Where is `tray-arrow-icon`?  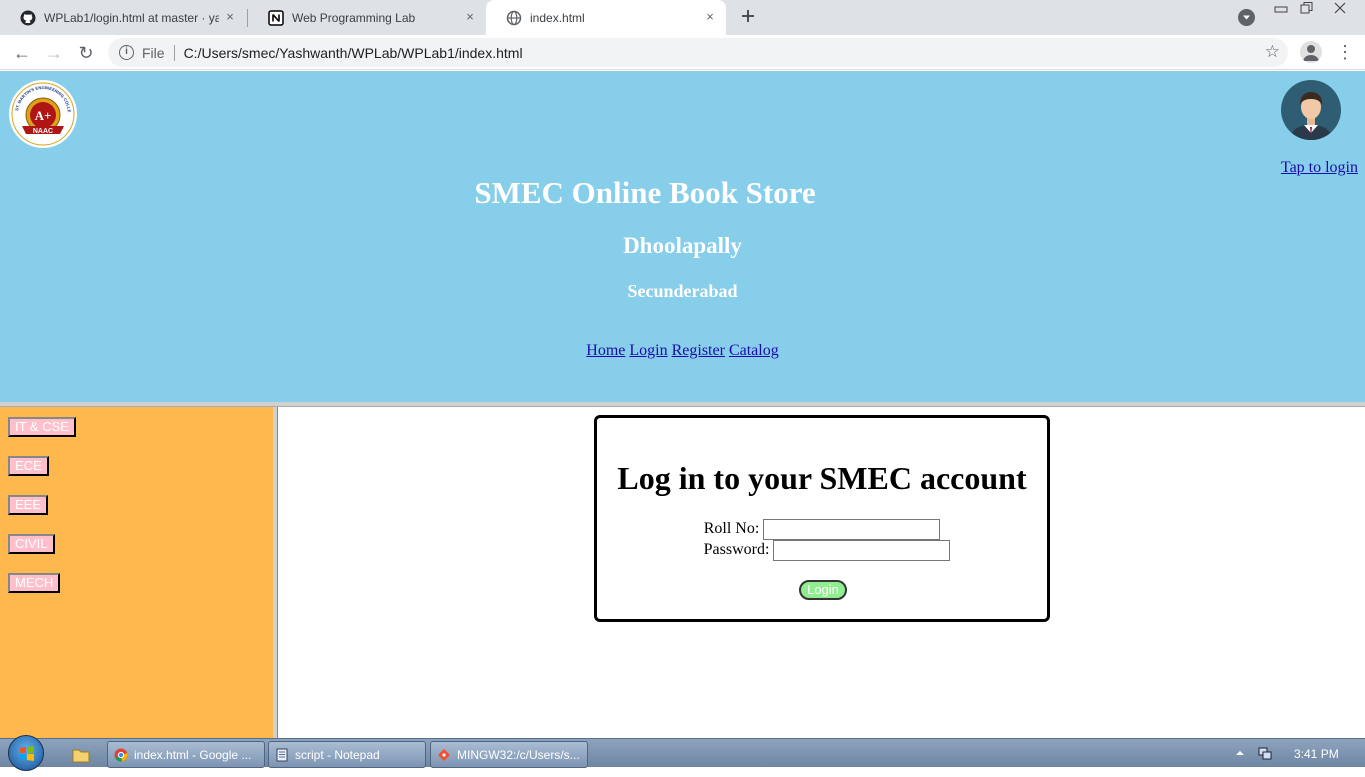
tray-arrow-icon is located at coordinates (1240, 754).